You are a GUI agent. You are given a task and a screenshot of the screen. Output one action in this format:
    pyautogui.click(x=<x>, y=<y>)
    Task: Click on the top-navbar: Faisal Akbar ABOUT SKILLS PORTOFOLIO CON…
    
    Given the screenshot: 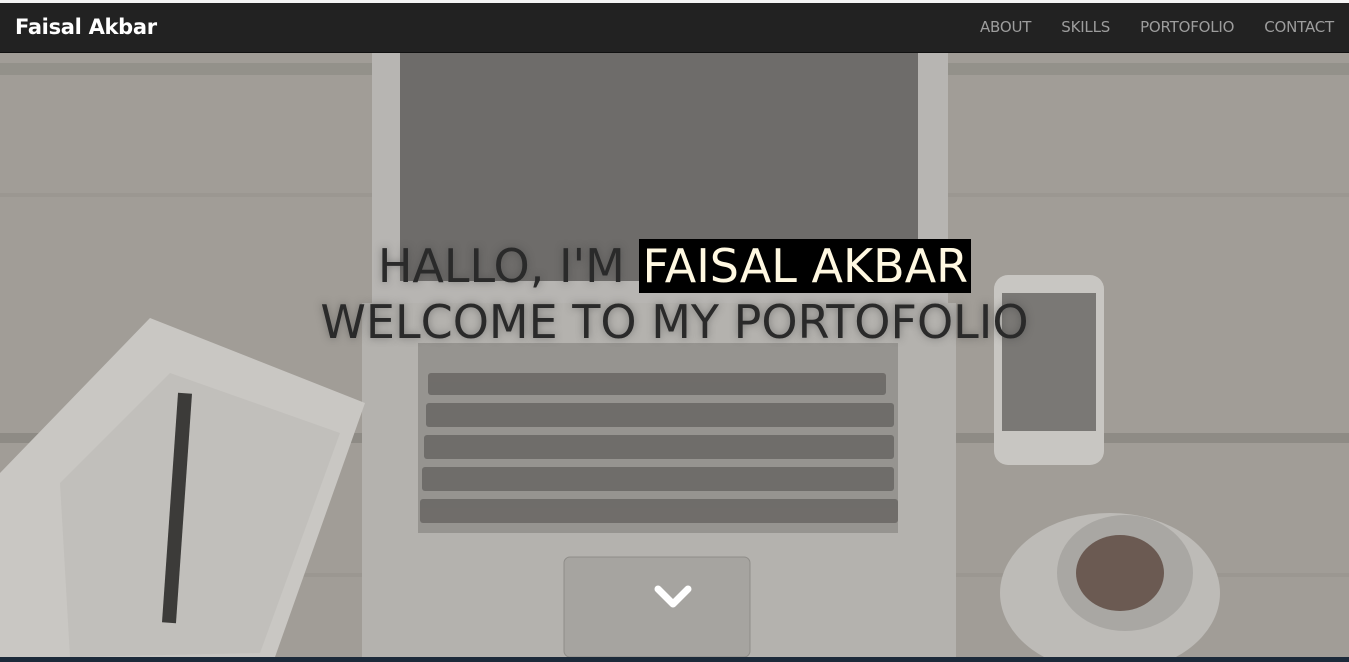 What is the action you would take?
    pyautogui.click(x=674, y=28)
    